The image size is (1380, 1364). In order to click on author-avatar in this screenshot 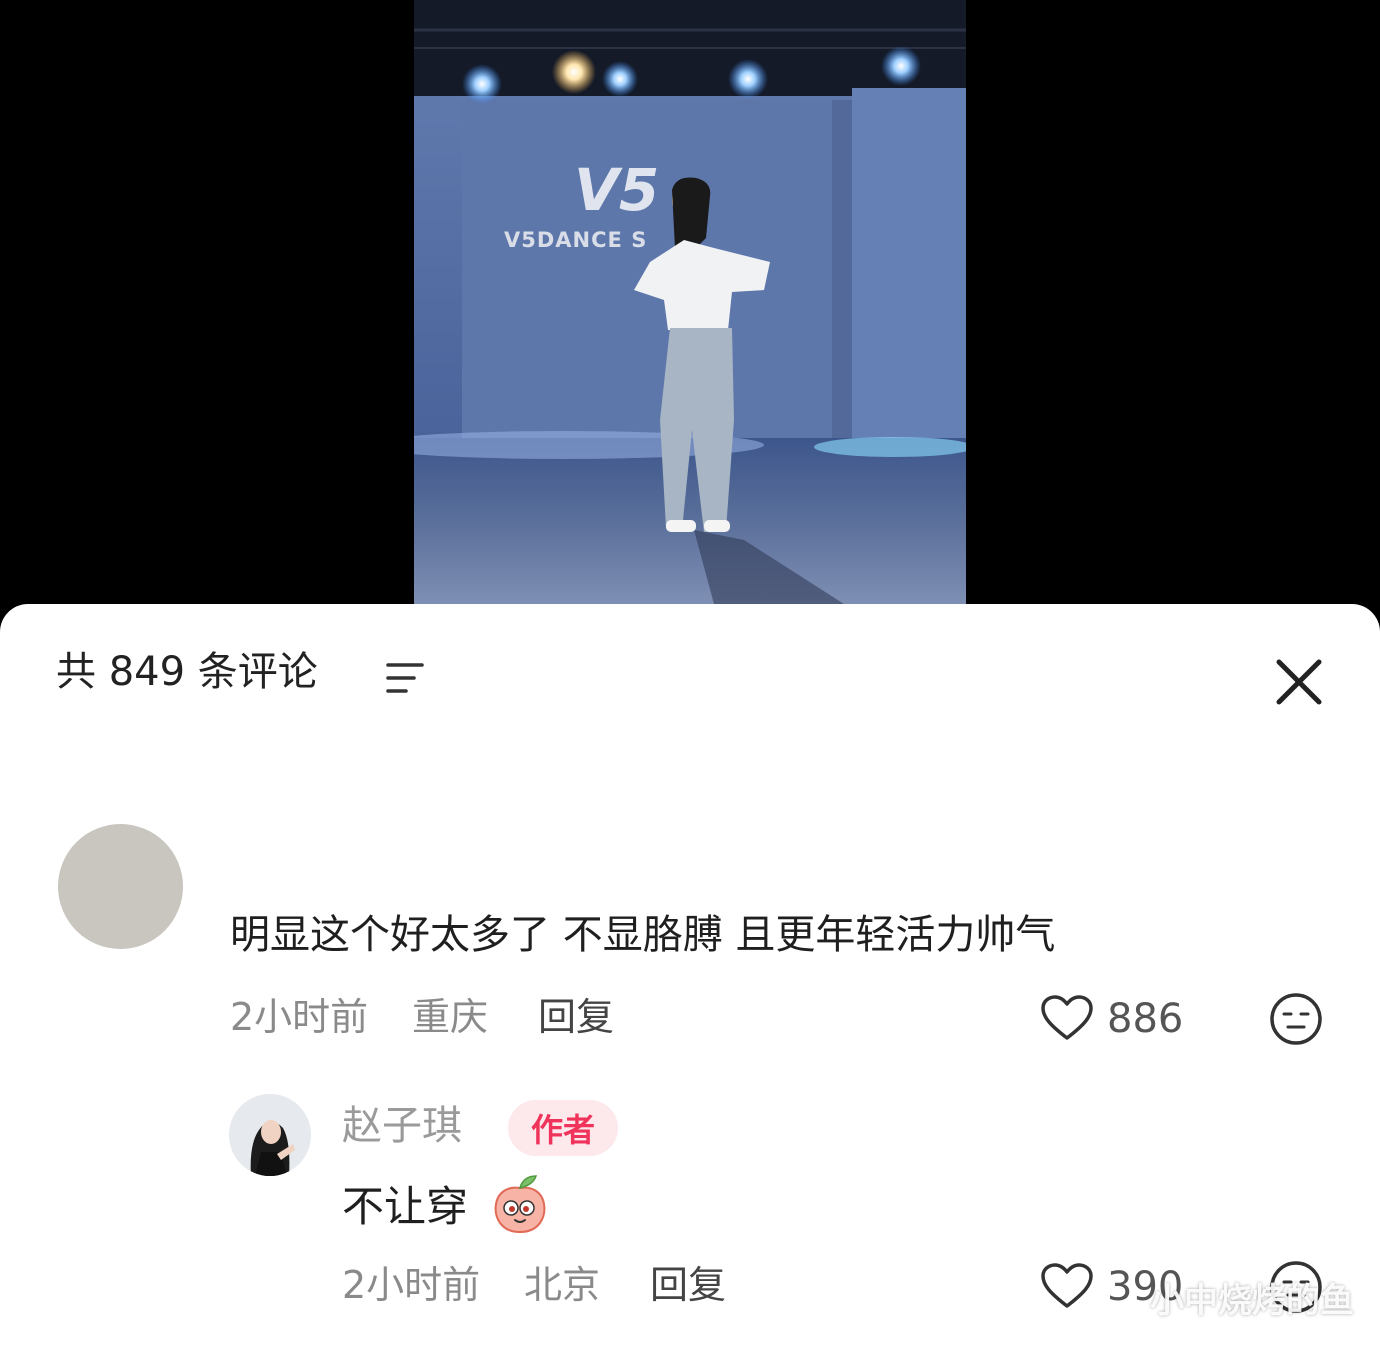, I will do `click(270, 1135)`.